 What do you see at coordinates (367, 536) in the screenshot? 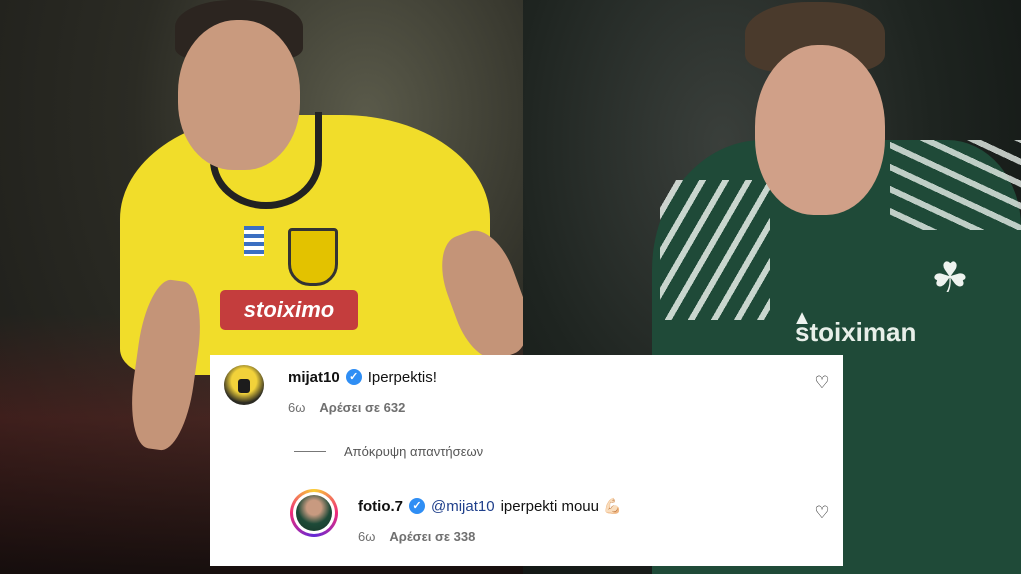
I see `reply-time: 6ω` at bounding box center [367, 536].